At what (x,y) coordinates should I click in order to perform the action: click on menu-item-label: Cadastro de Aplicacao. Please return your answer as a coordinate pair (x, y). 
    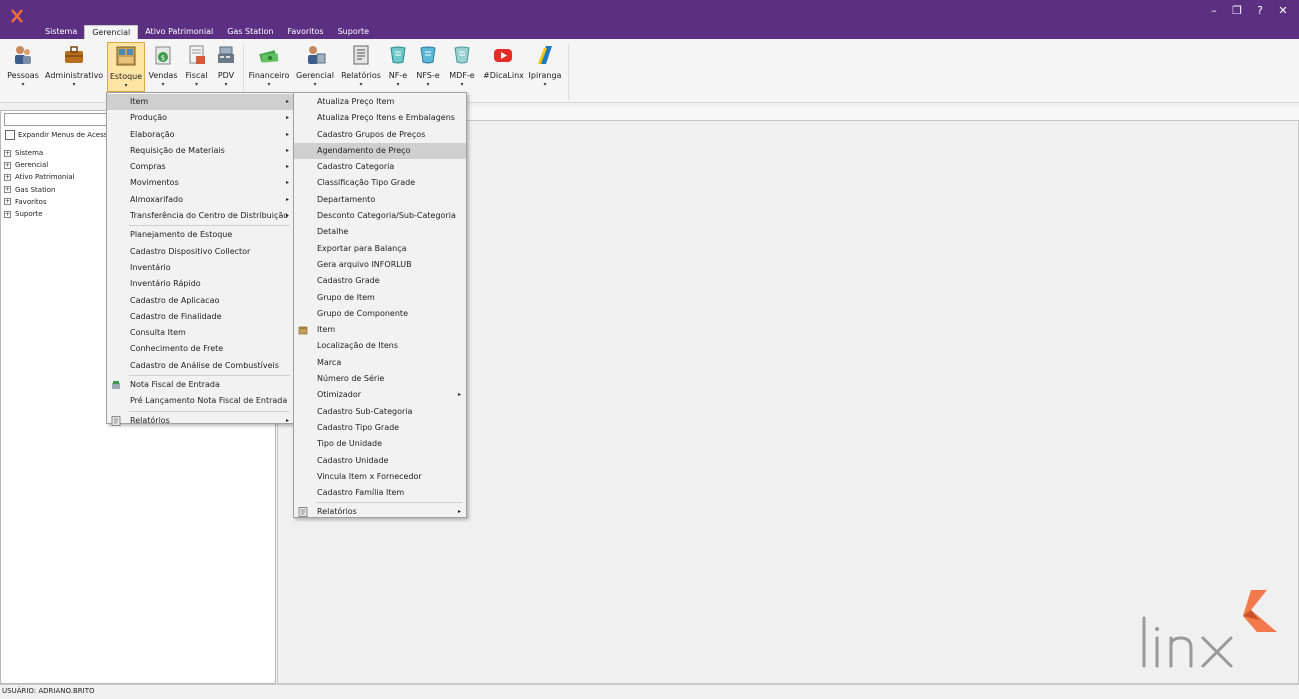
    Looking at the image, I should click on (175, 300).